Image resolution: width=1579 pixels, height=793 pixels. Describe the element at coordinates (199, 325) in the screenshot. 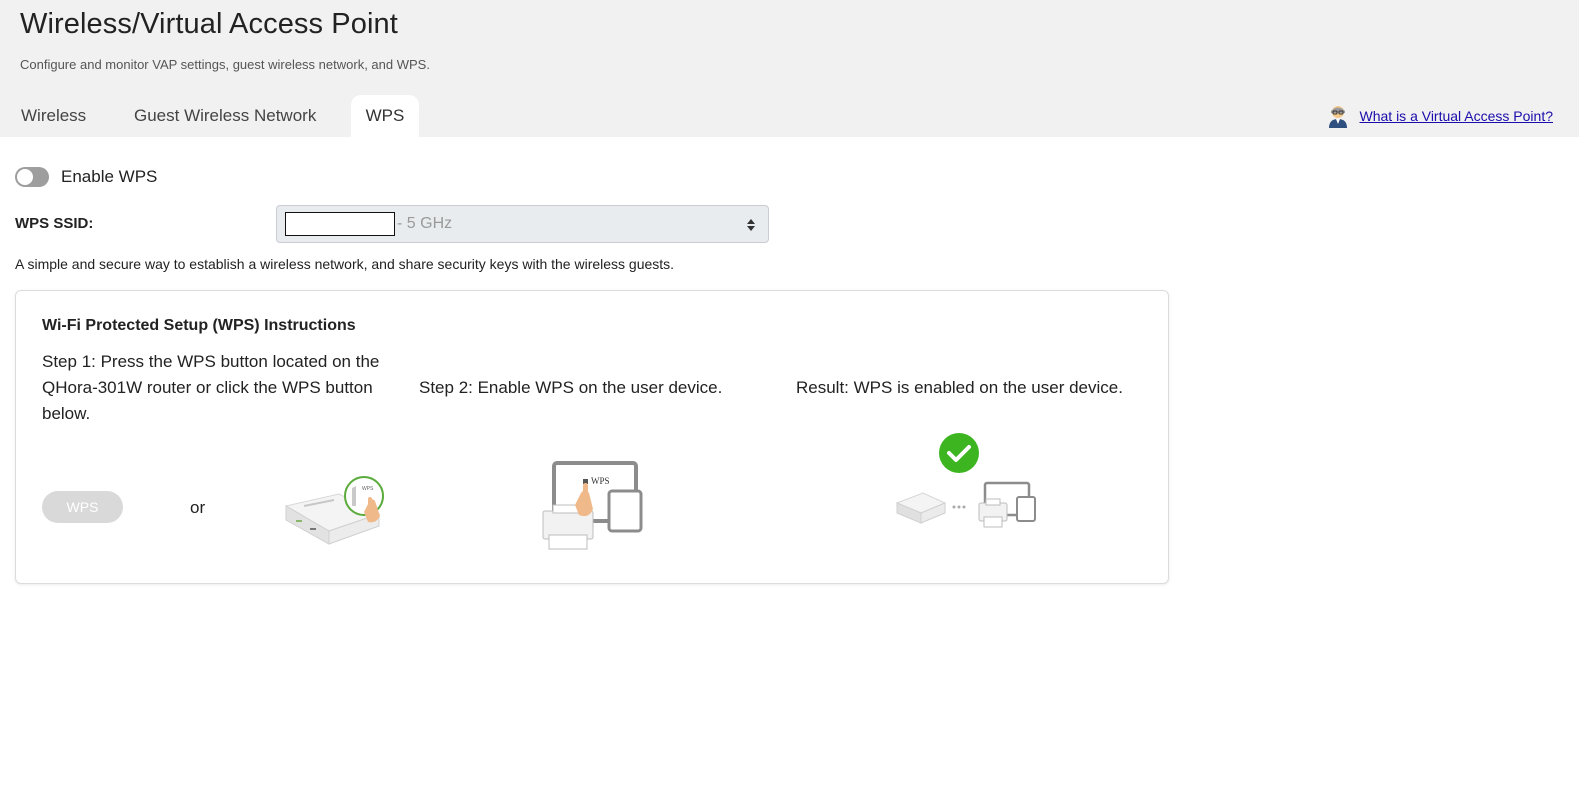

I see `instructions-title: Wi-Fi Protected Setup (WPS) Instructions` at that location.